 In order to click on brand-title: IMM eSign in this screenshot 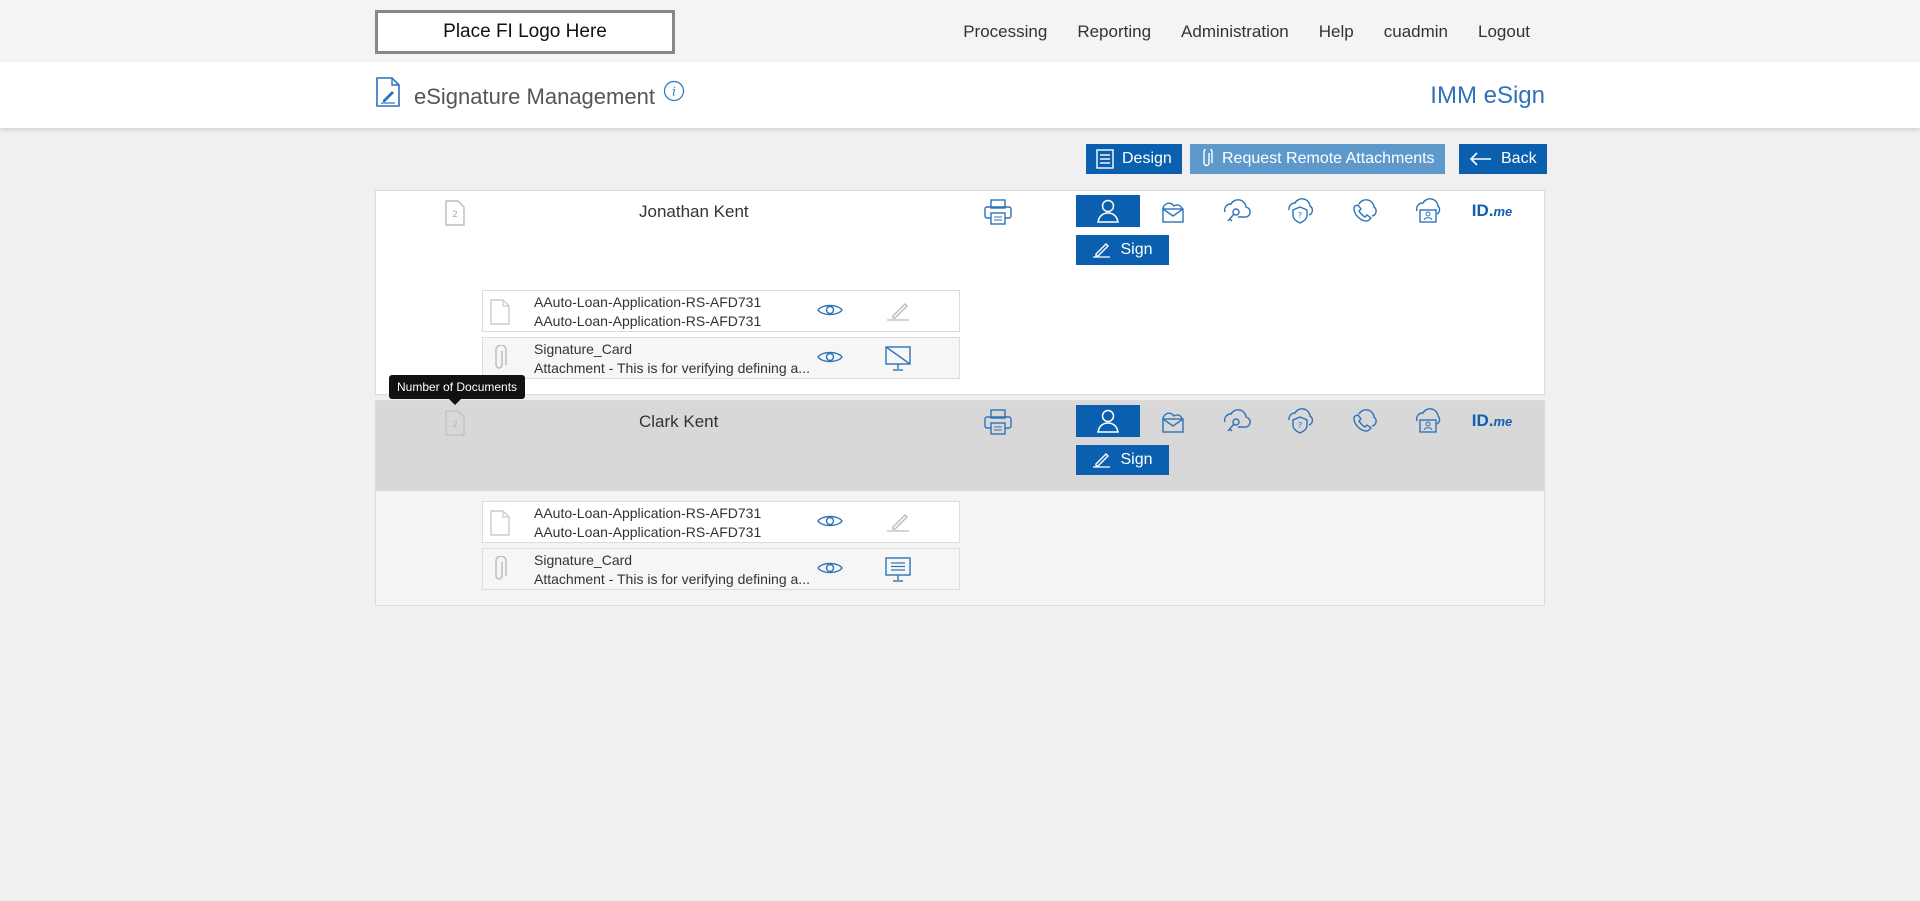, I will do `click(1487, 95)`.